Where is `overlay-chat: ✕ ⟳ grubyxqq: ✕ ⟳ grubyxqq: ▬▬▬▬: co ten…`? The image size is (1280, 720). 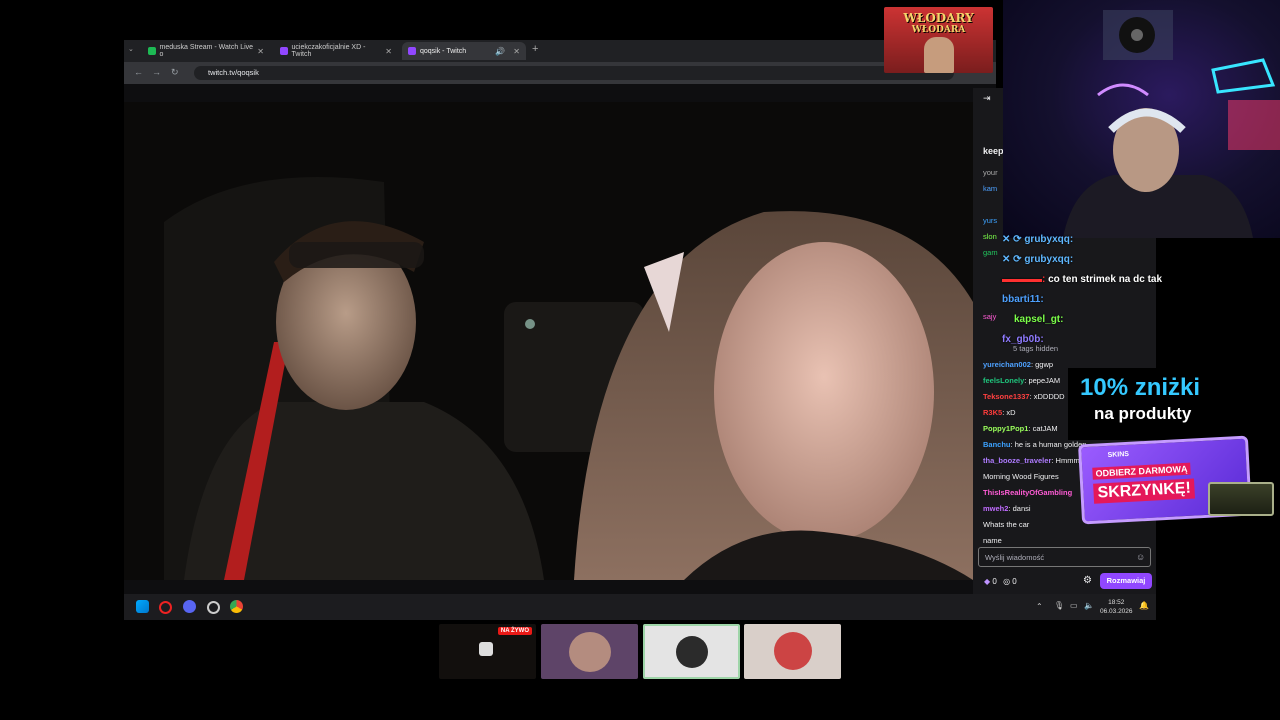 overlay-chat: ✕ ⟳ grubyxqq: ✕ ⟳ grubyxqq: ▬▬▬▬: co ten… is located at coordinates (1135, 292).